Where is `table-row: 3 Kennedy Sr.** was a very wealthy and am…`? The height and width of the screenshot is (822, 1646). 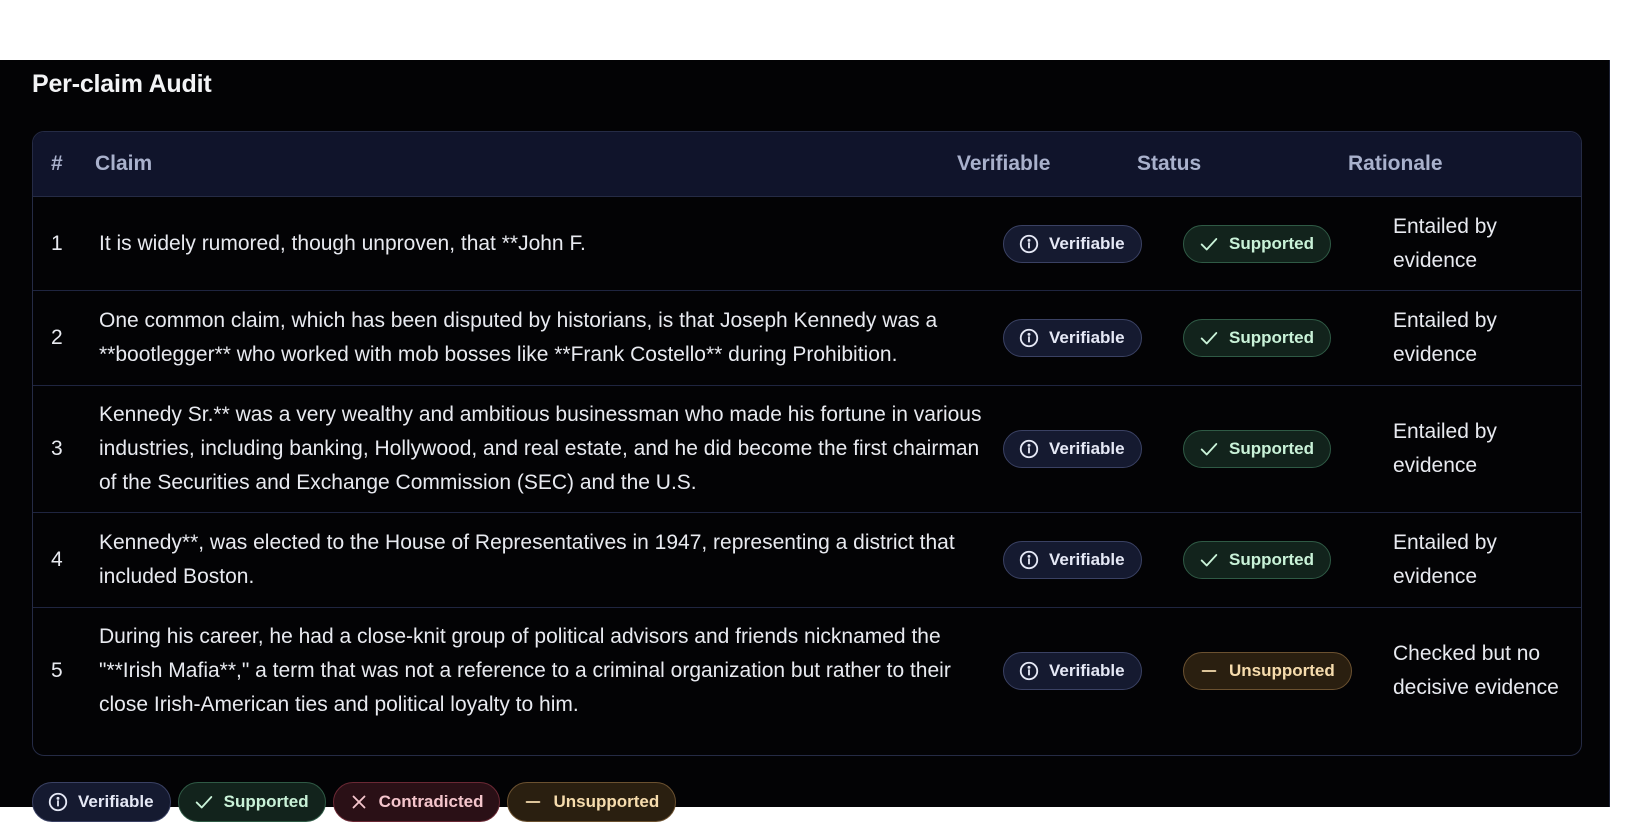 table-row: 3 Kennedy Sr.** was a very wealthy and am… is located at coordinates (807, 449).